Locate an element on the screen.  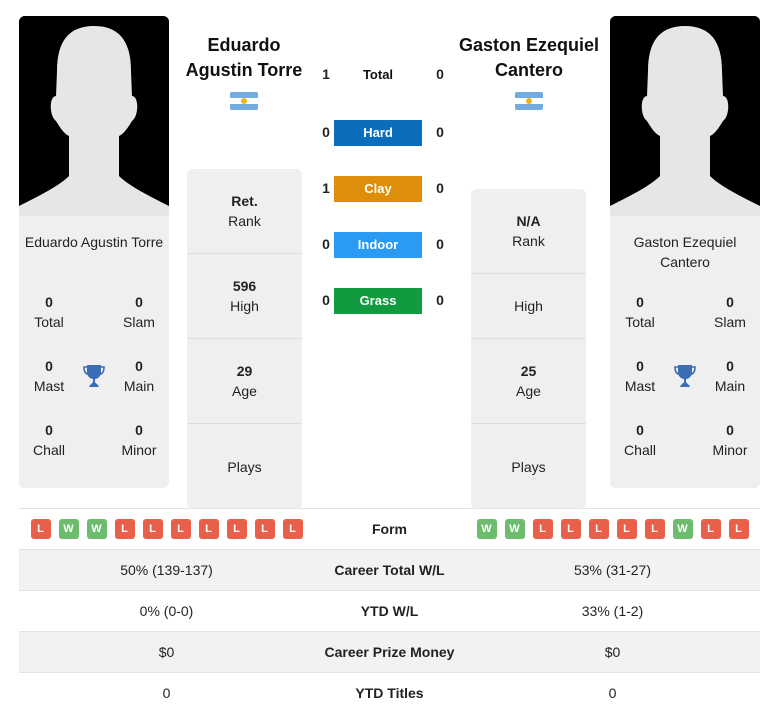
table-row: $0 Career Prize Money $0 is located at coordinates (389, 651).